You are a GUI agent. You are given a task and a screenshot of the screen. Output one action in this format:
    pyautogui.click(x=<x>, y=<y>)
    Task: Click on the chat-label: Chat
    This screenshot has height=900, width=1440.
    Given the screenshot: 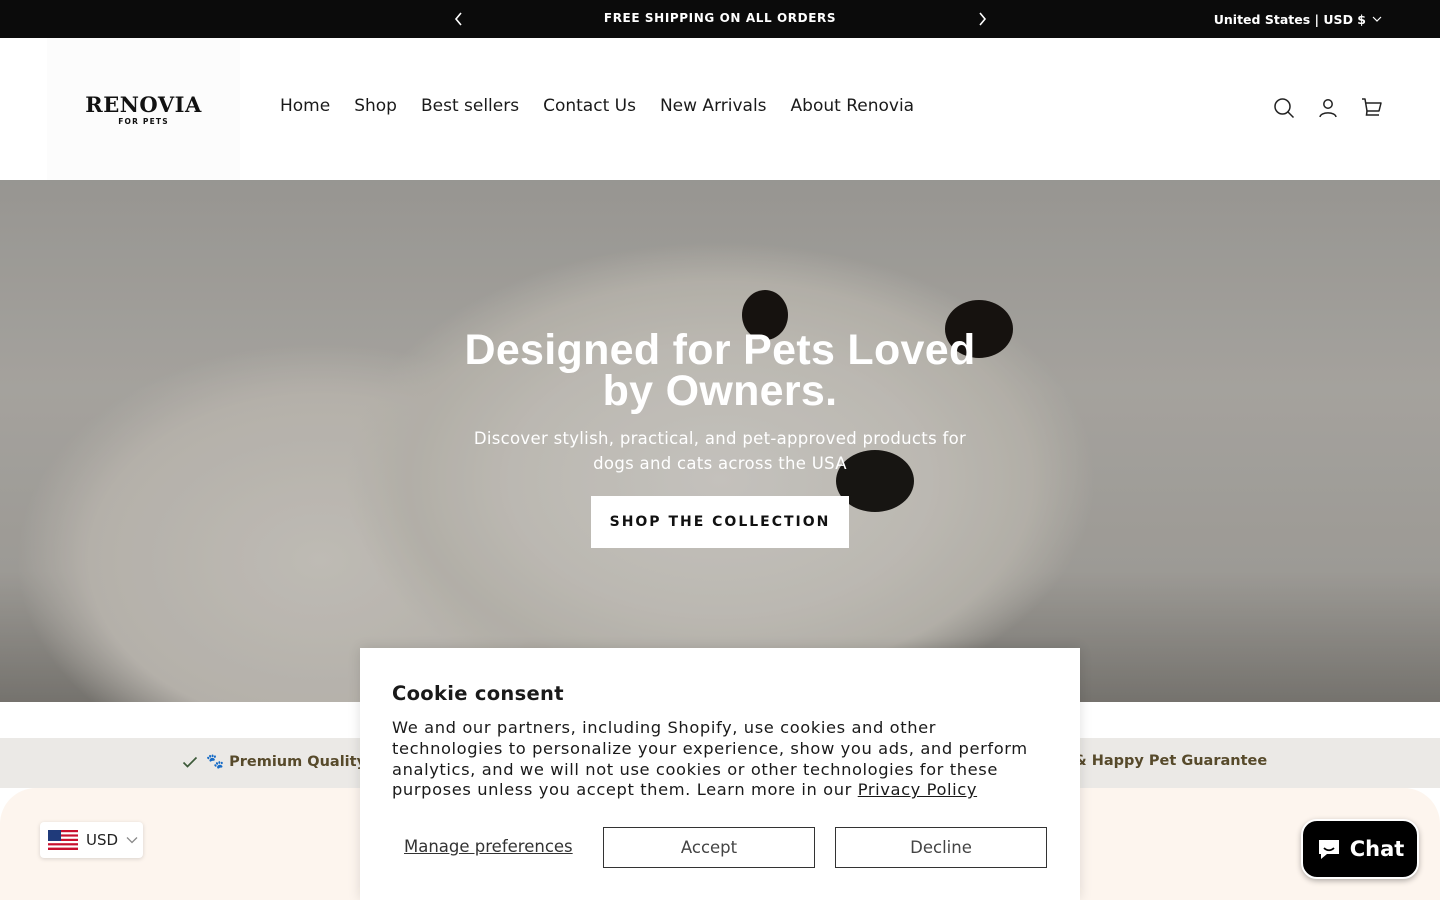 What is the action you would take?
    pyautogui.click(x=1377, y=849)
    